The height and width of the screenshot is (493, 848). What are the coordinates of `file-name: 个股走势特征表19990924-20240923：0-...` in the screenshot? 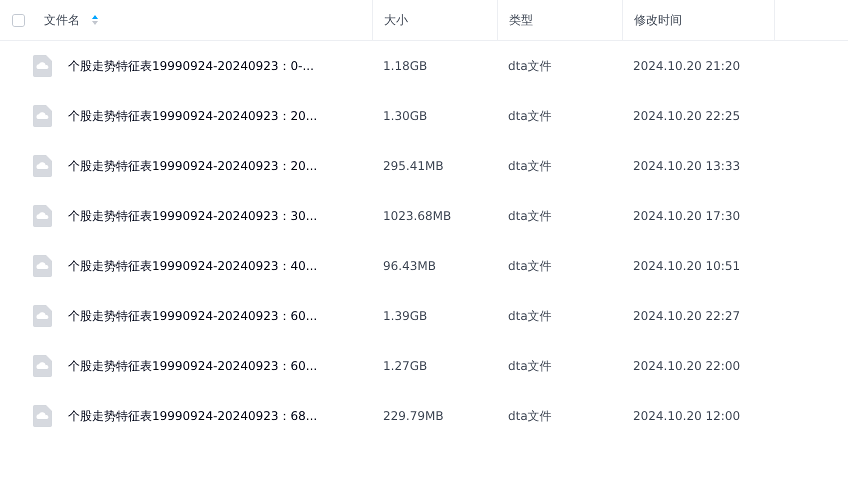 It's located at (191, 66).